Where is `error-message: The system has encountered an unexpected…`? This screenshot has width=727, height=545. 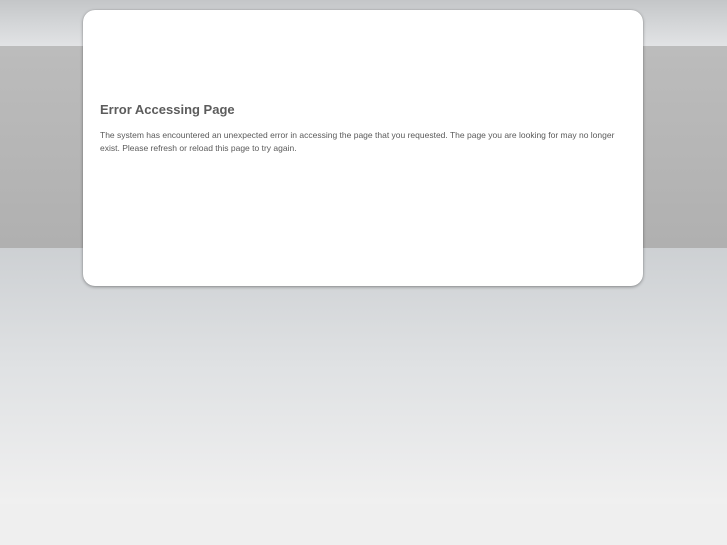
error-message: The system has encountered an unexpected… is located at coordinates (357, 141).